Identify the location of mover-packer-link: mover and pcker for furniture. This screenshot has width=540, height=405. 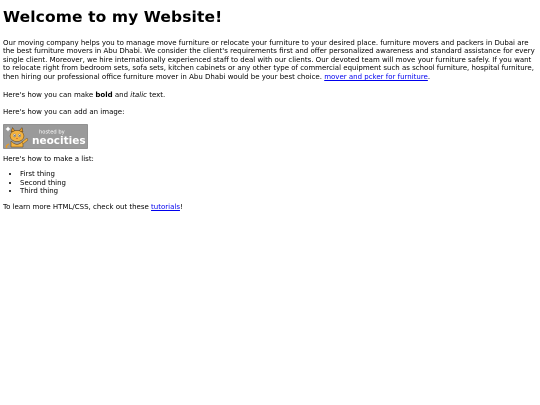
(376, 77).